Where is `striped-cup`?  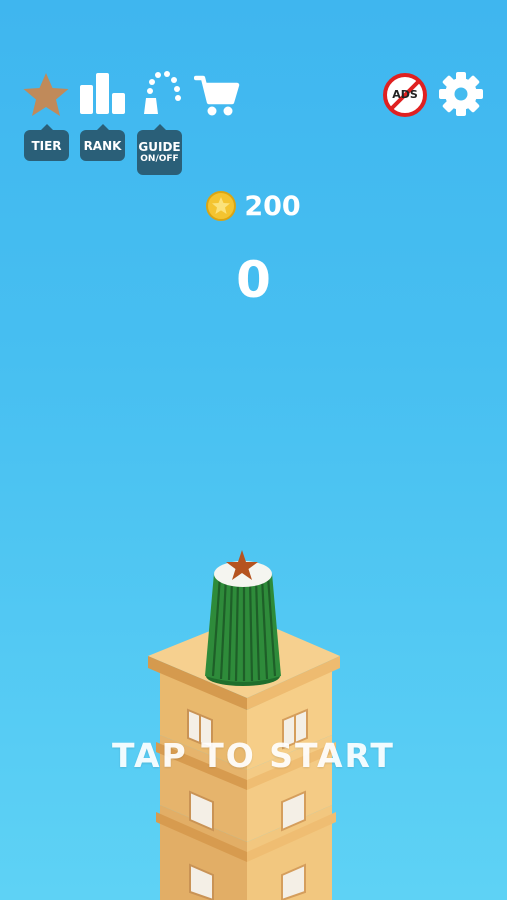 striped-cup is located at coordinates (243, 618).